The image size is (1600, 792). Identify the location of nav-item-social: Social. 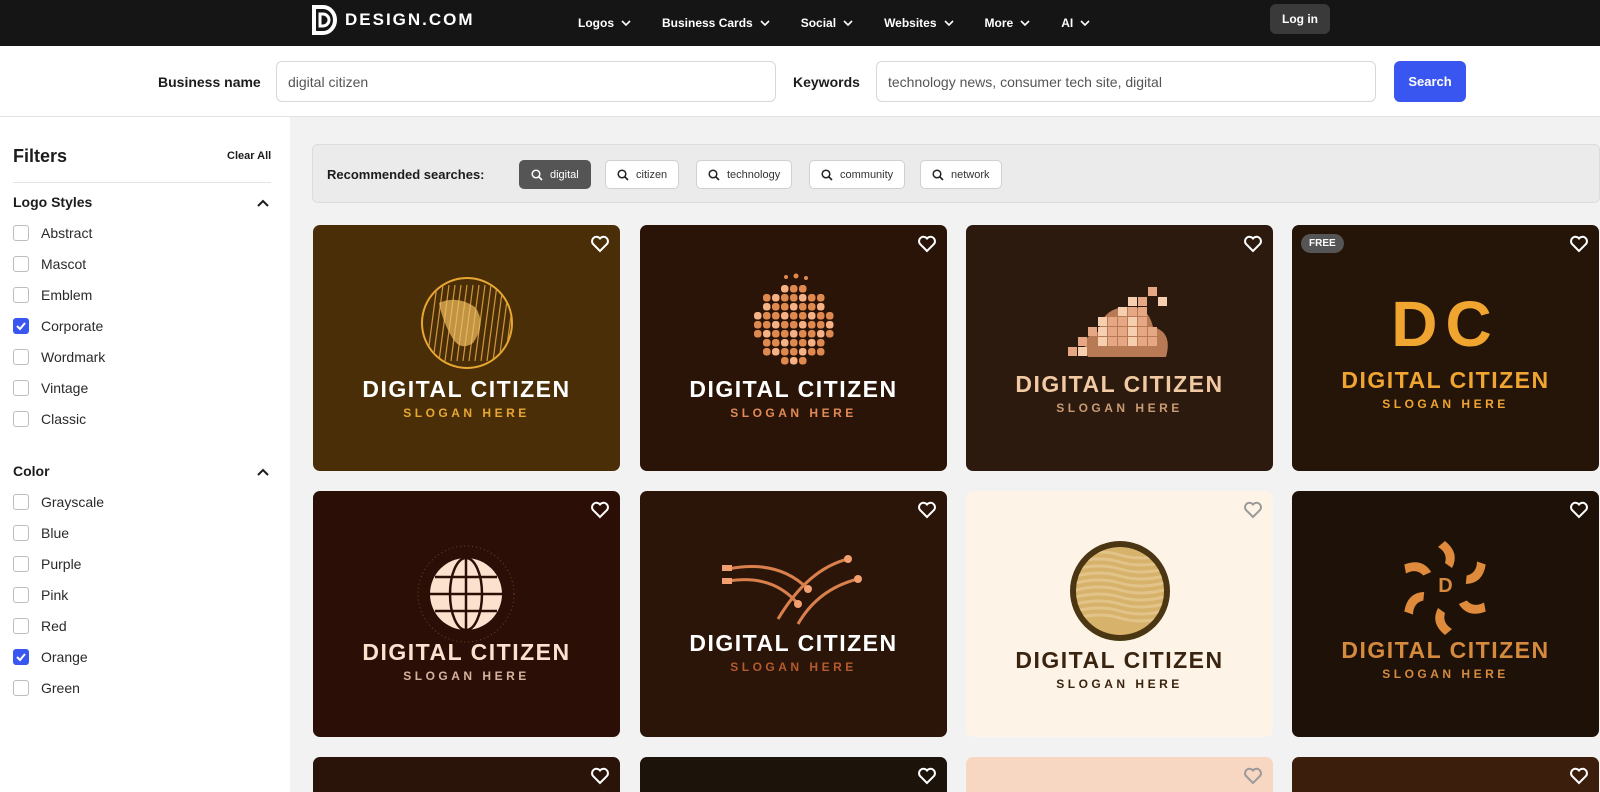
(827, 23).